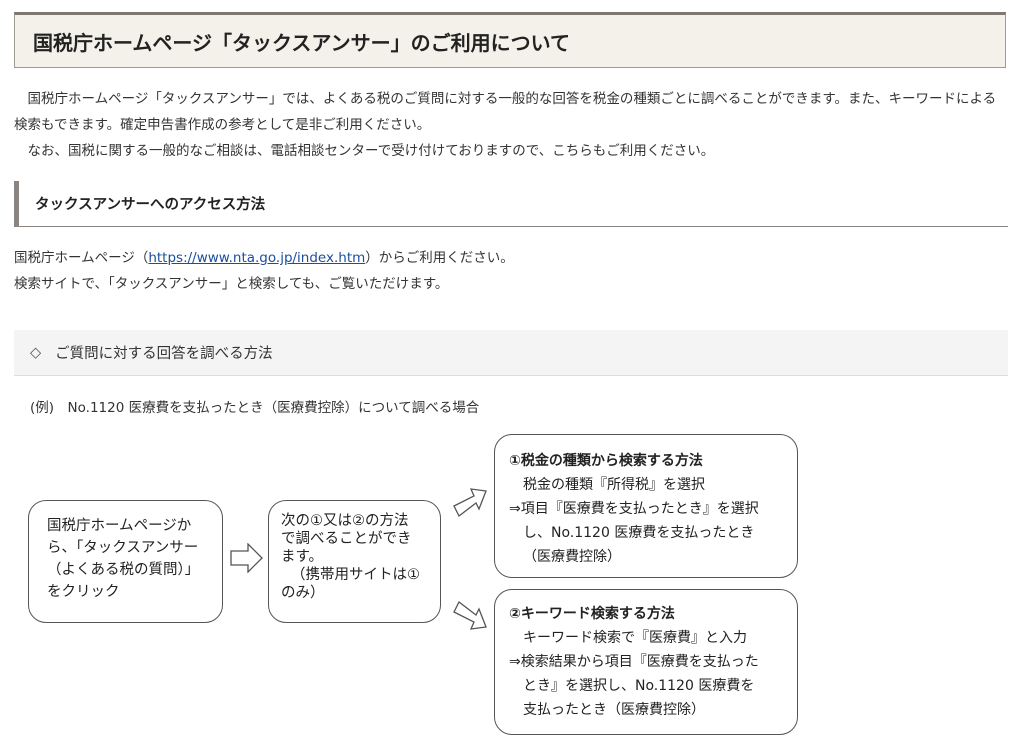 Image resolution: width=1024 pixels, height=745 pixels. What do you see at coordinates (346, 539) in the screenshot?
I see `flow-text: で調べることができ` at bounding box center [346, 539].